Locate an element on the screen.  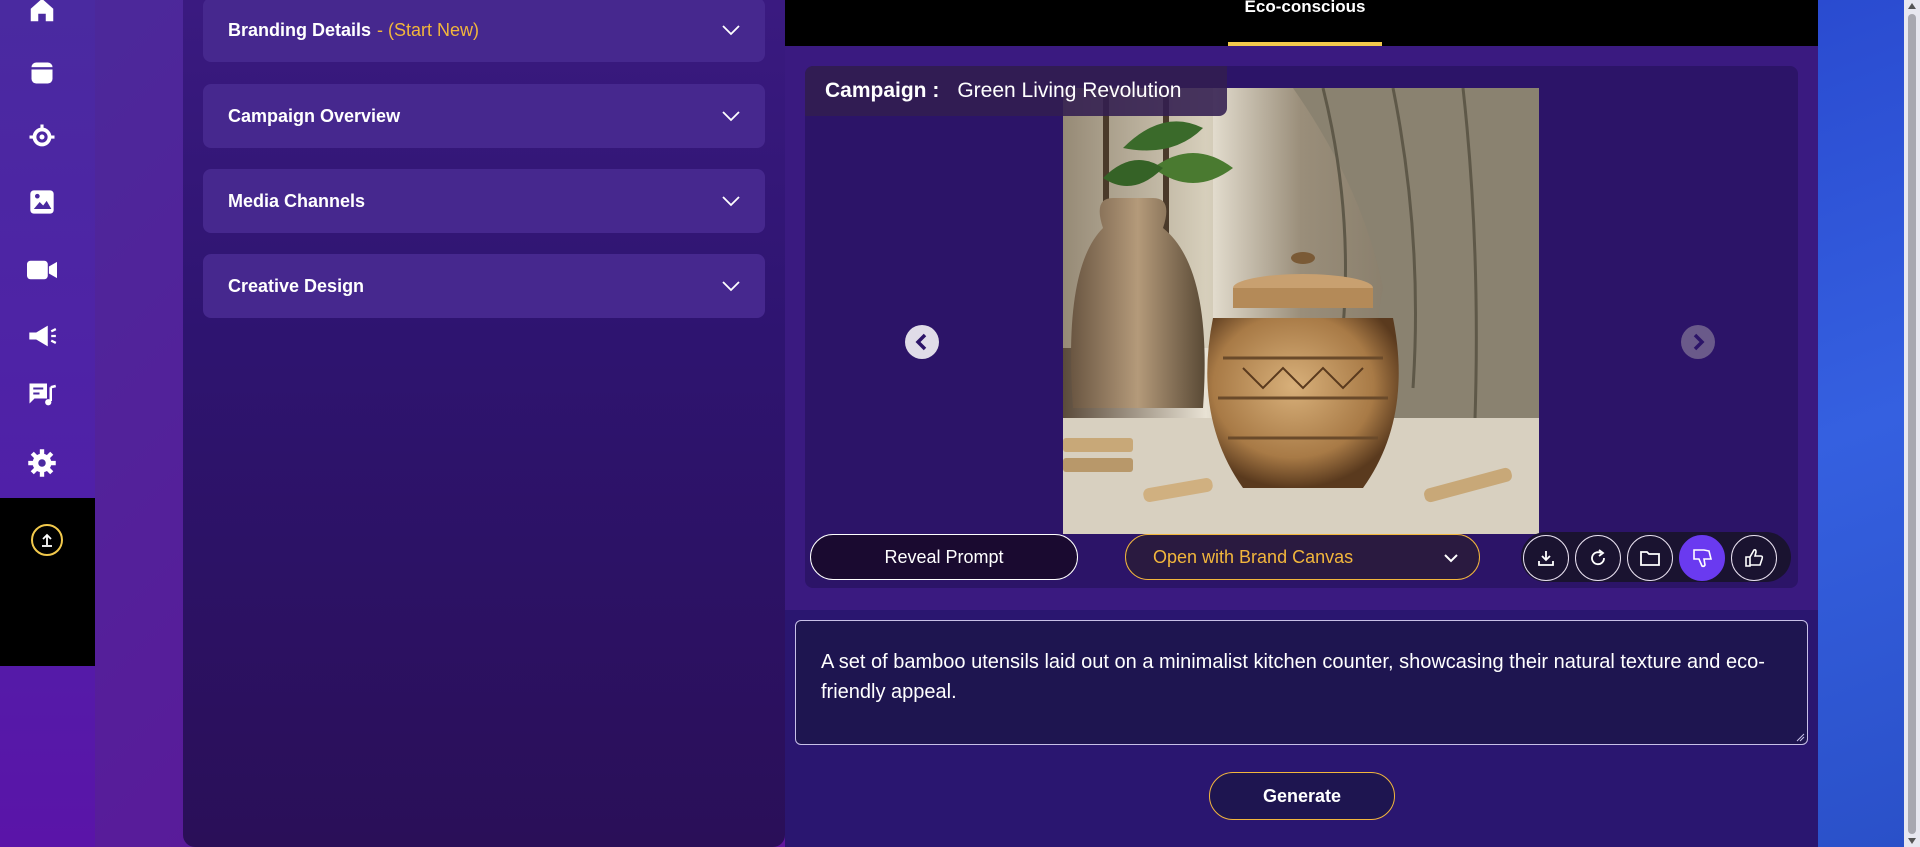
campaign-label: Campaign : Green Living Revolution is located at coordinates (1016, 91).